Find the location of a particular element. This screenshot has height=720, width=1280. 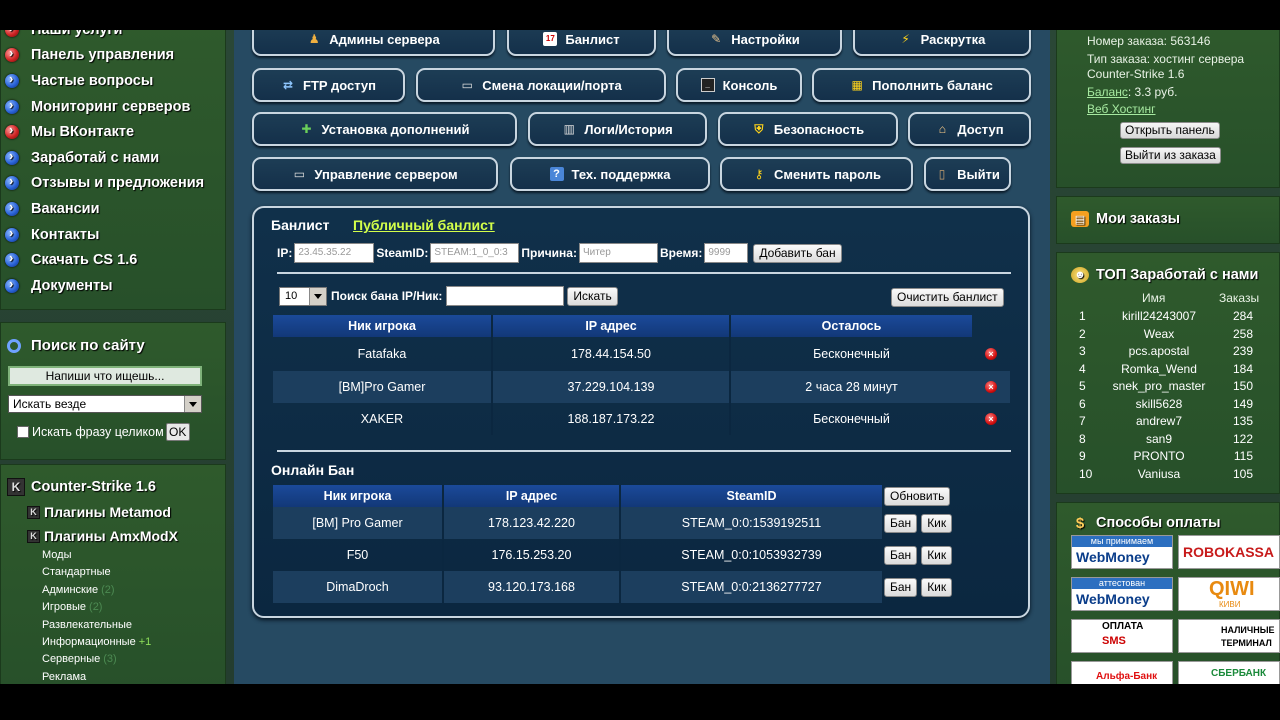

ban-search-button: Искать is located at coordinates (592, 296).